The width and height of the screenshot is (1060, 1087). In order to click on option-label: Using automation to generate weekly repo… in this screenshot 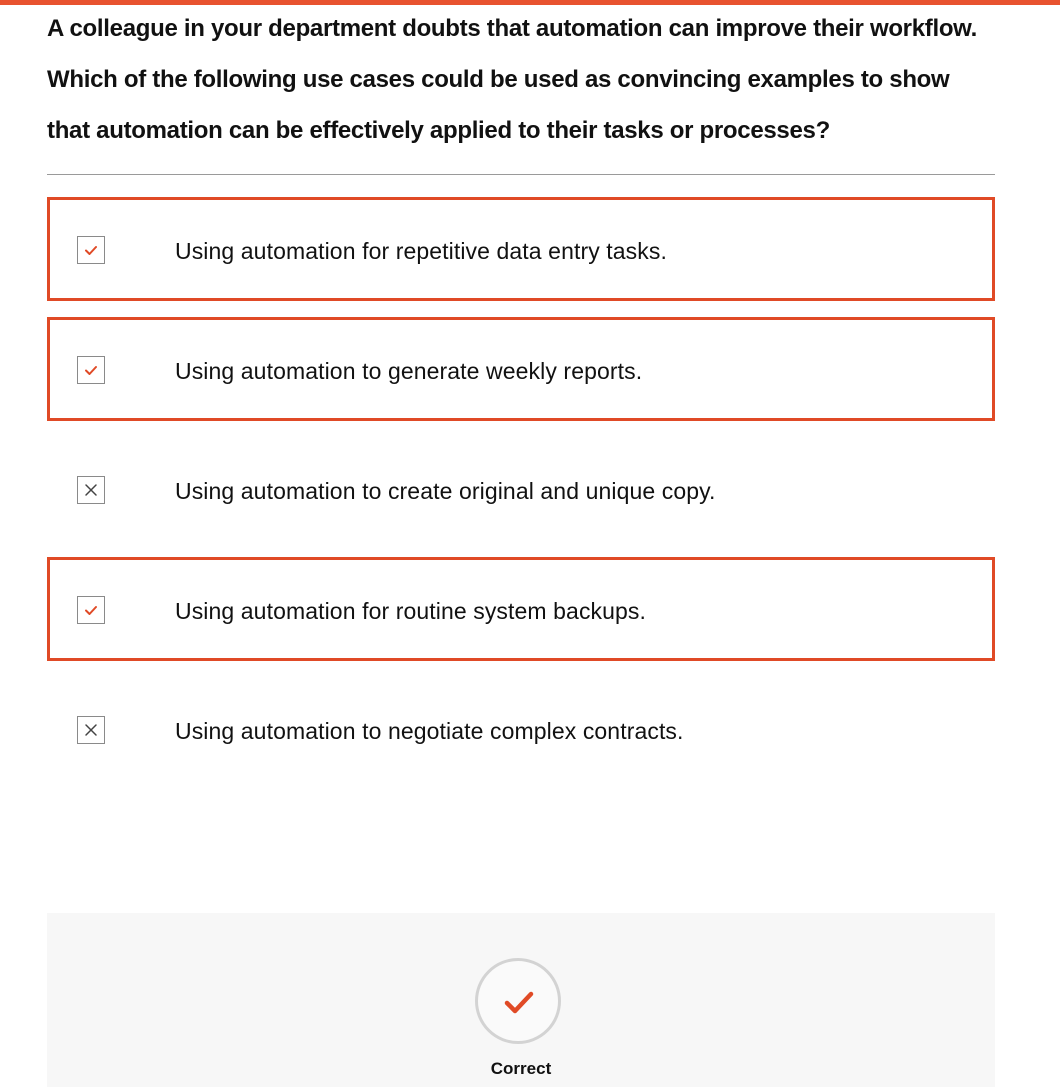, I will do `click(409, 371)`.